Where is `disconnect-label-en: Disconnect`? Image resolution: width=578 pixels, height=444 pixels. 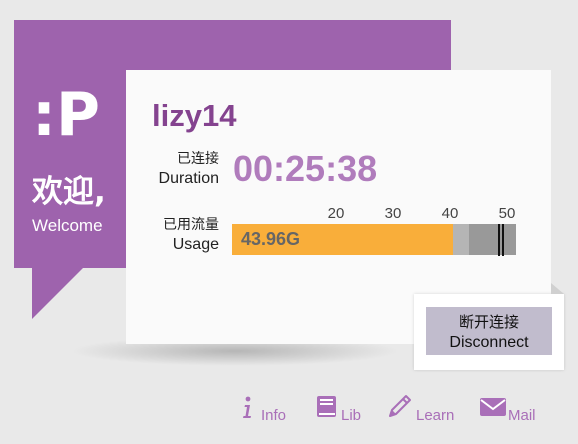
disconnect-label-en: Disconnect is located at coordinates (489, 342).